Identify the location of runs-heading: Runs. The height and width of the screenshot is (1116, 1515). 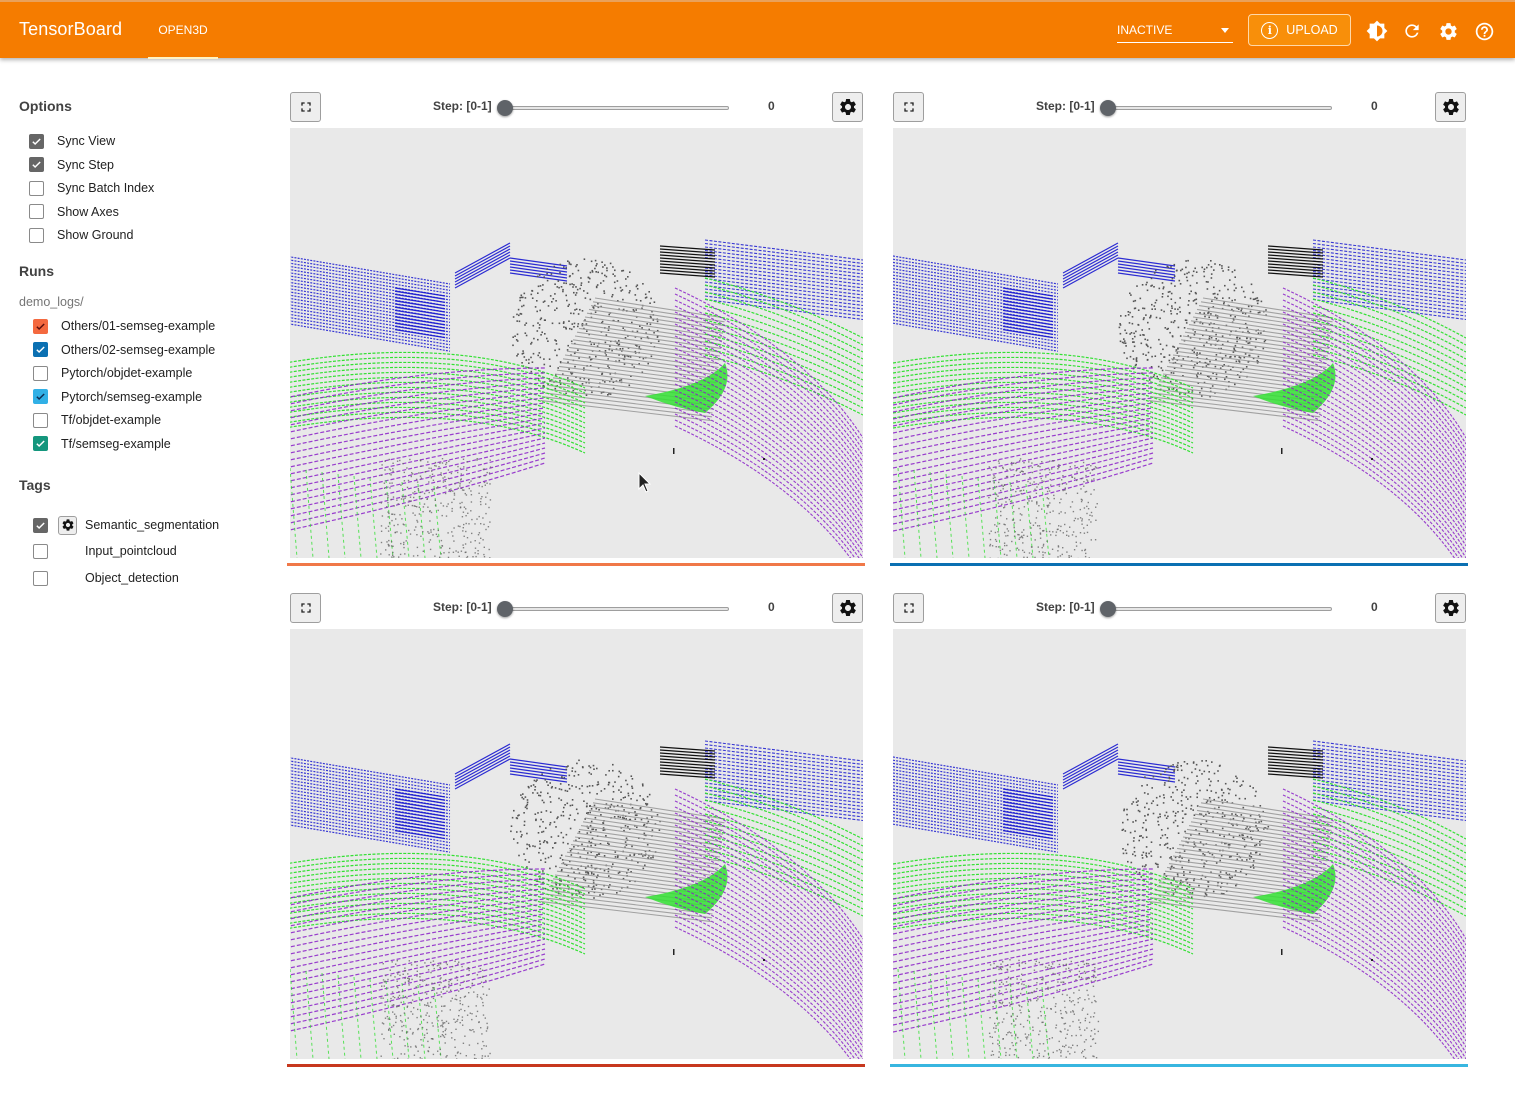
(36, 271).